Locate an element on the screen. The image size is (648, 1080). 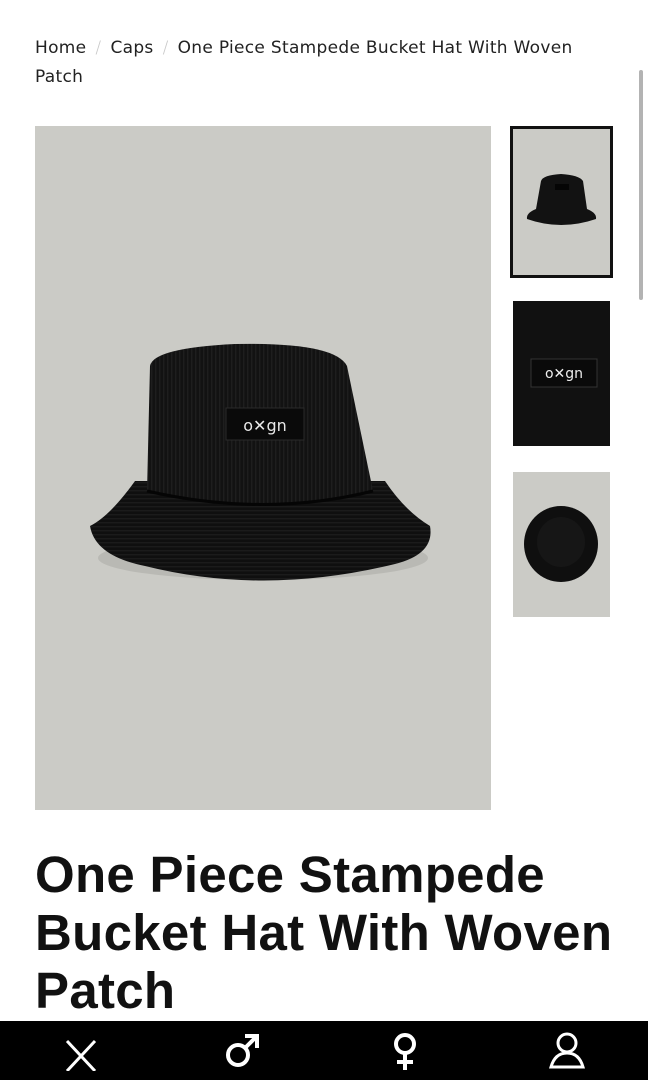
breadcrumb-home-link: Home is located at coordinates (60, 48).